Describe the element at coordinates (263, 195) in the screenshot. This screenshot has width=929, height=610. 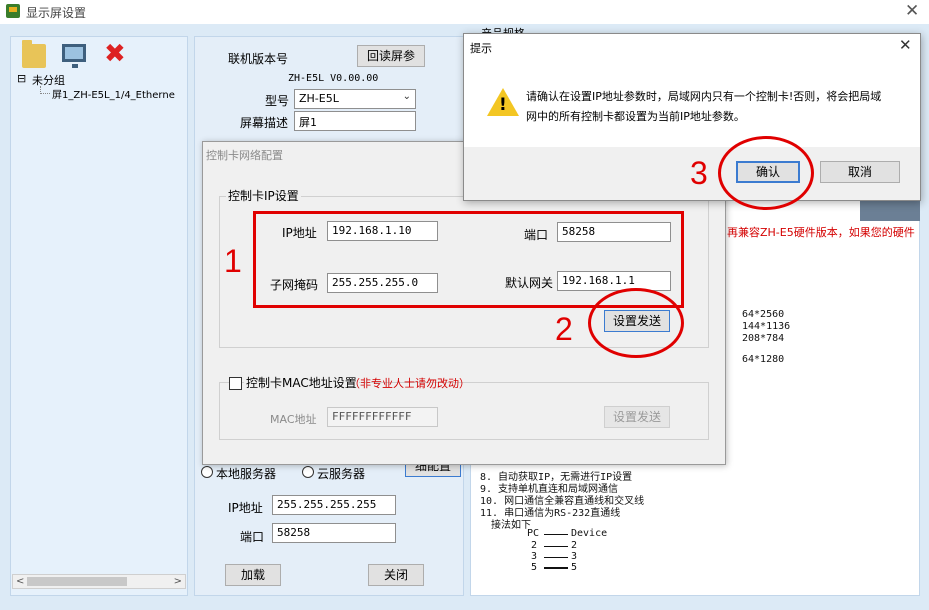
I see `ip-group-title: 控制卡IP设置` at that location.